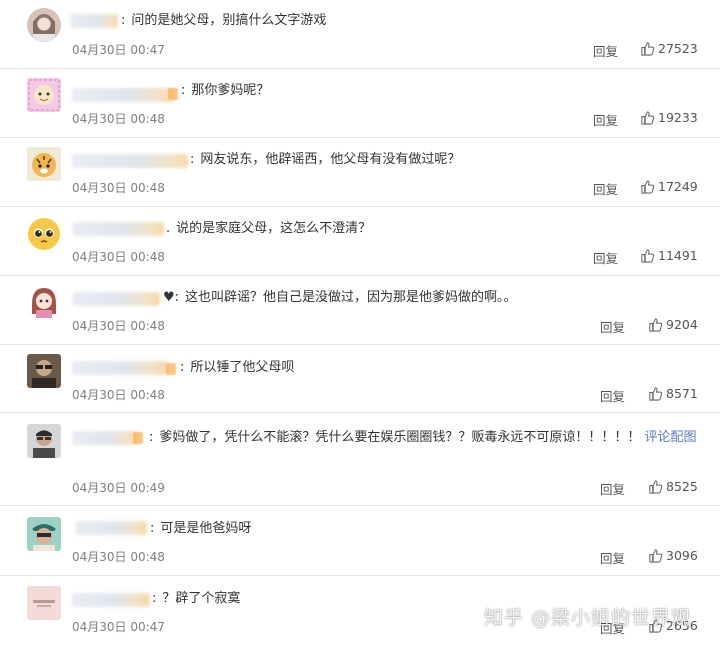 This screenshot has width=720, height=647. Describe the element at coordinates (682, 555) in the screenshot. I see `like-count: 3096` at that location.